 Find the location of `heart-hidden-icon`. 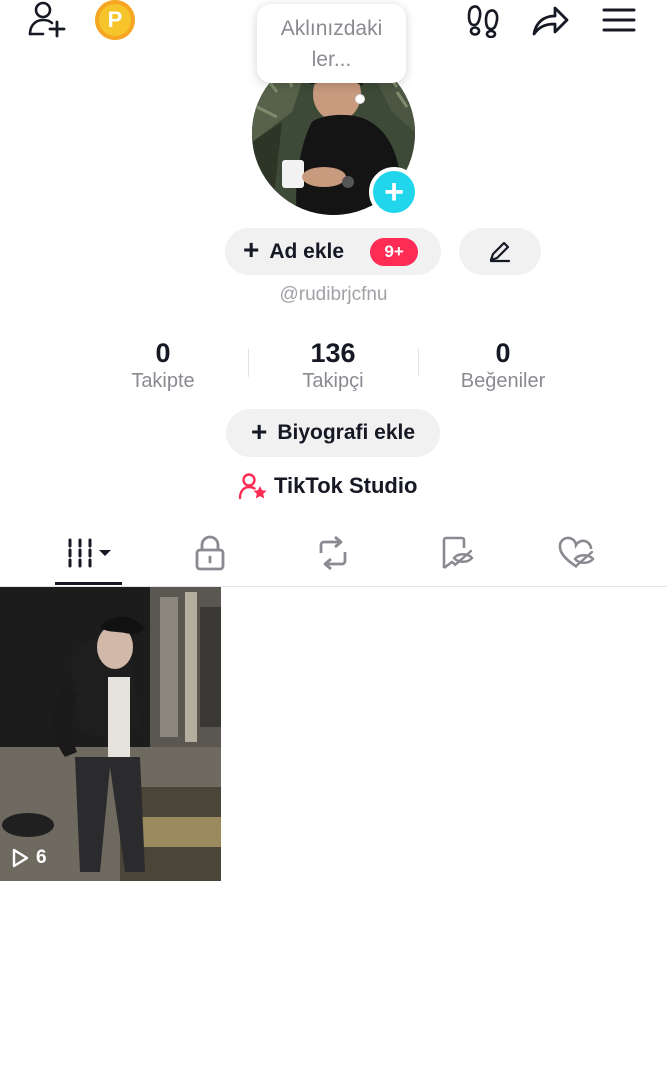

heart-hidden-icon is located at coordinates (576, 552).